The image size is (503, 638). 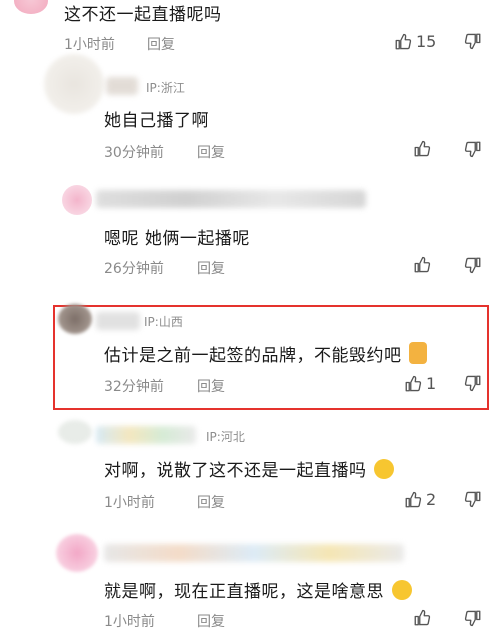 I want to click on comment-text-content: 就是啊，现在正直播呢，这是啥意思, so click(x=244, y=592).